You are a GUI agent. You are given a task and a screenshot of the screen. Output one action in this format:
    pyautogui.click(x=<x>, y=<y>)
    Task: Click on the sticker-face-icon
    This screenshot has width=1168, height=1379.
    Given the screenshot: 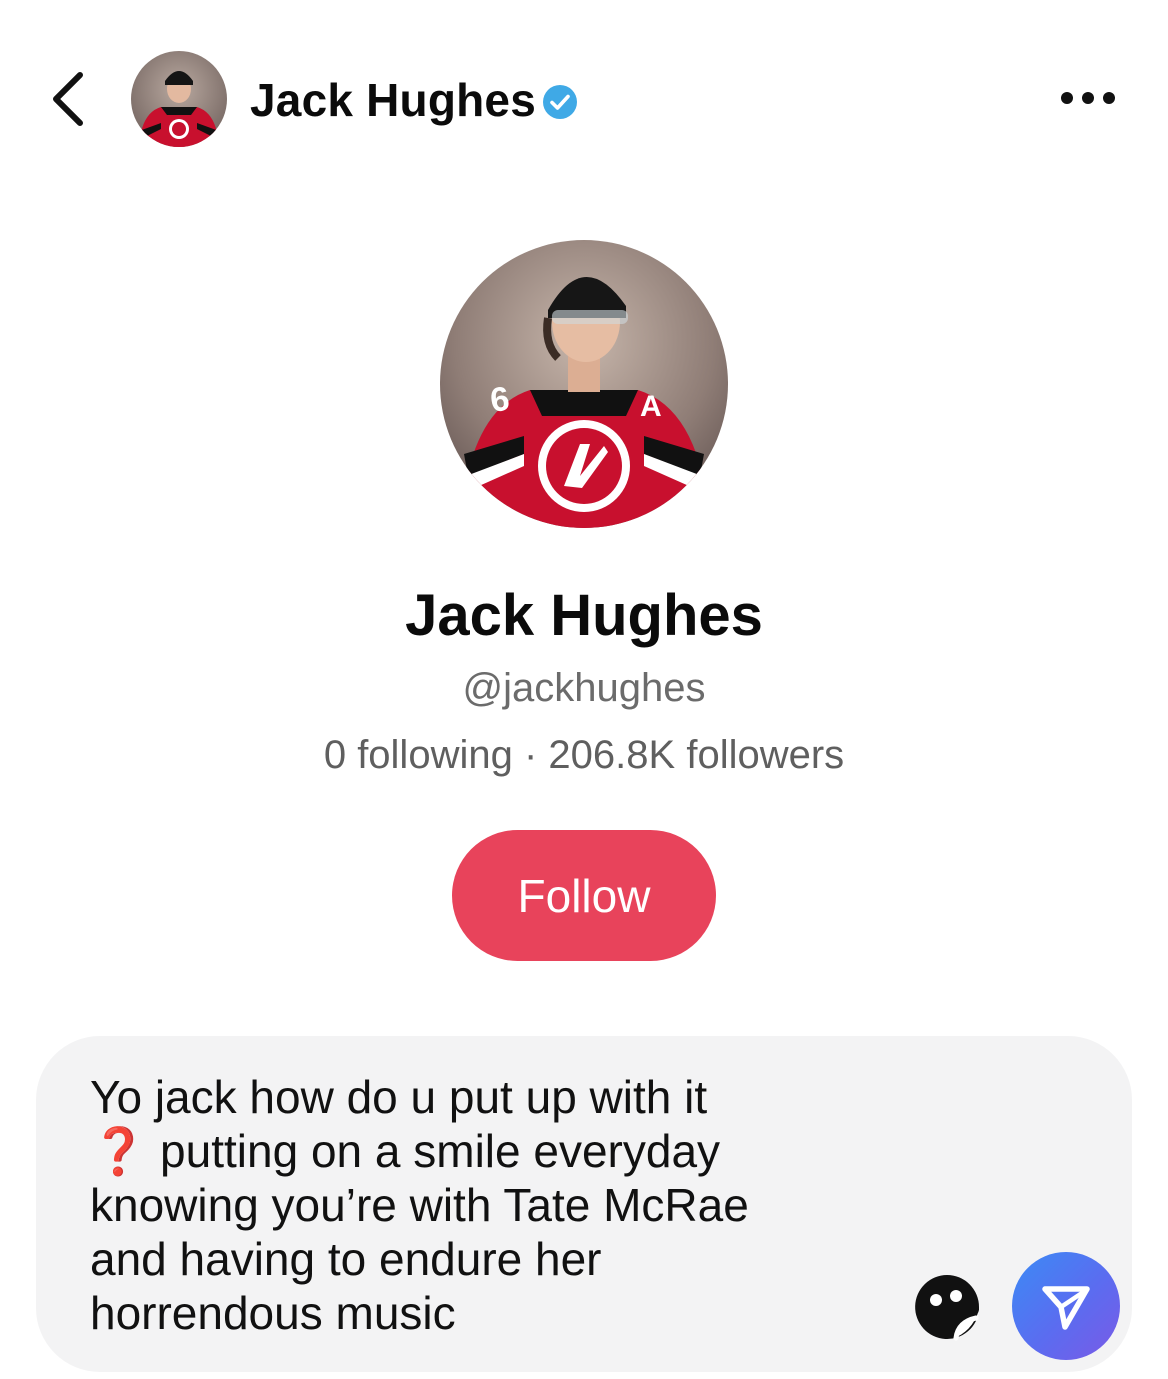 What is the action you would take?
    pyautogui.click(x=947, y=1308)
    